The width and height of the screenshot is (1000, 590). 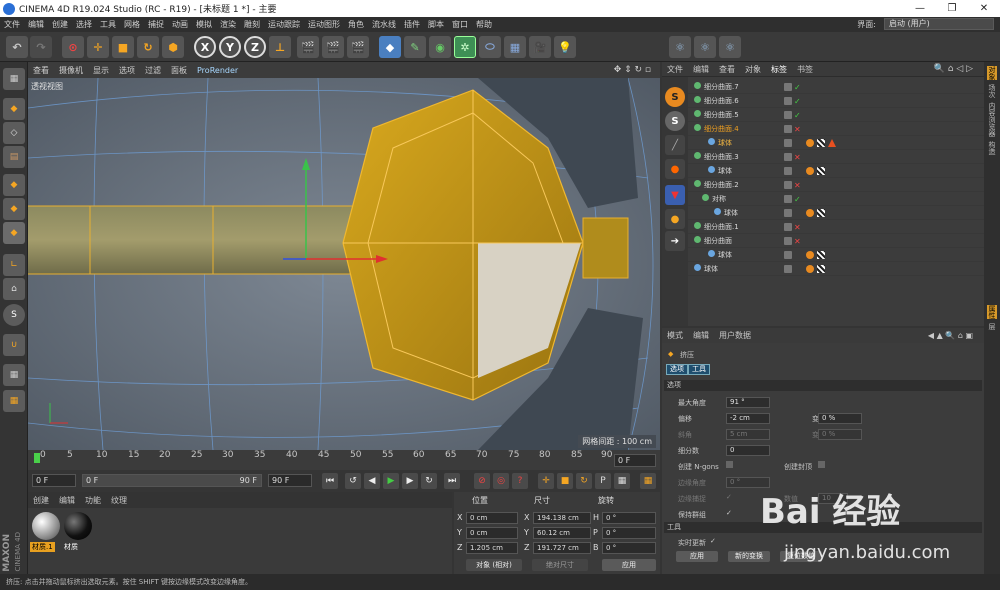 What do you see at coordinates (14, 79) in the screenshot?
I see `make-editable-icon: ▦` at bounding box center [14, 79].